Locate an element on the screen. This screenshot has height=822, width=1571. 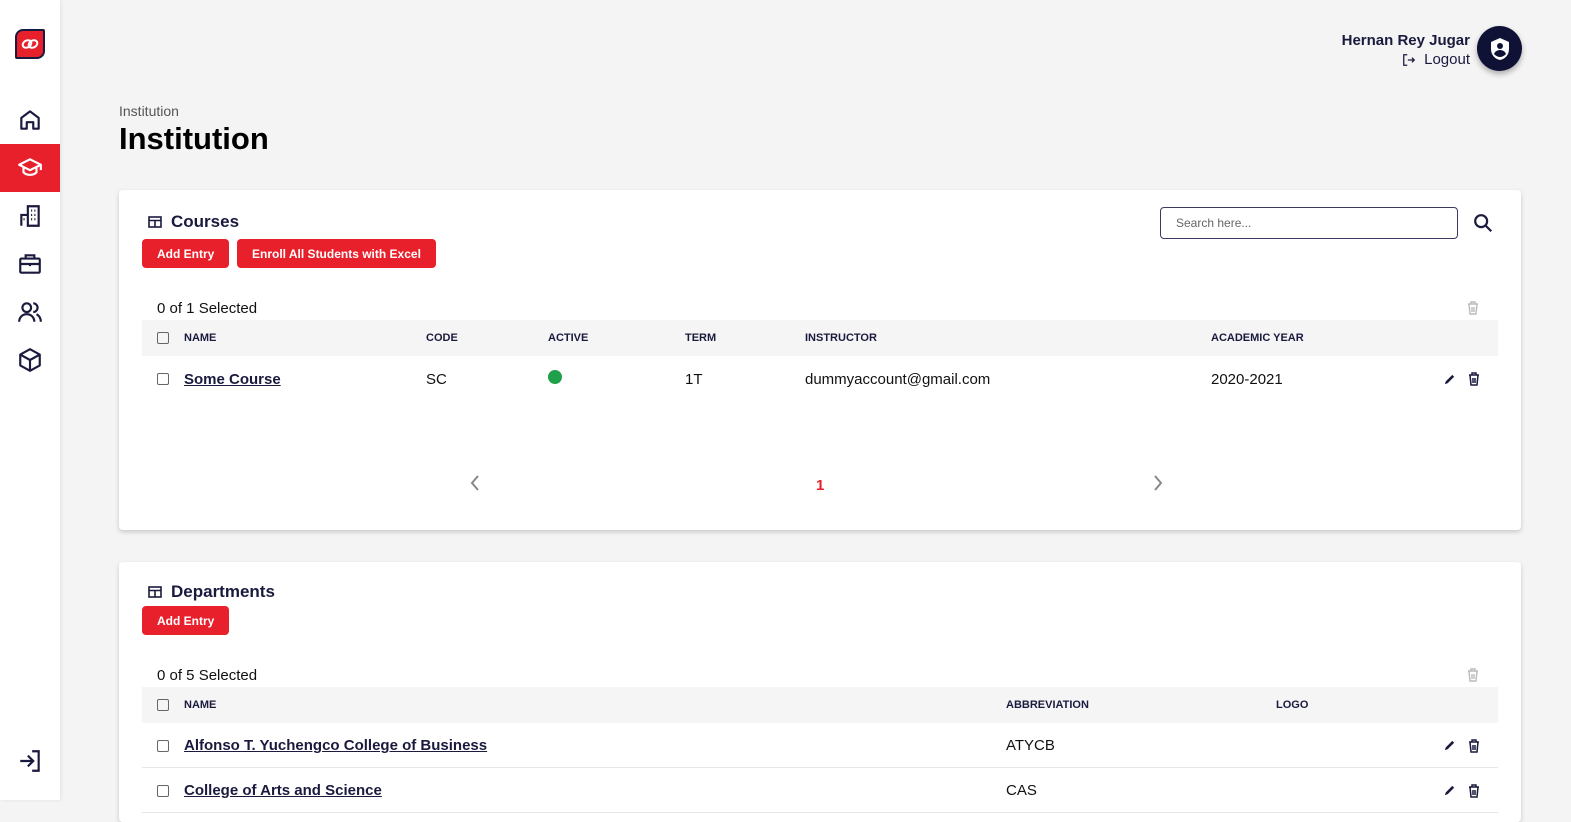
departments-table-header: NAME ABBREVIATION LOGO is located at coordinates (820, 705).